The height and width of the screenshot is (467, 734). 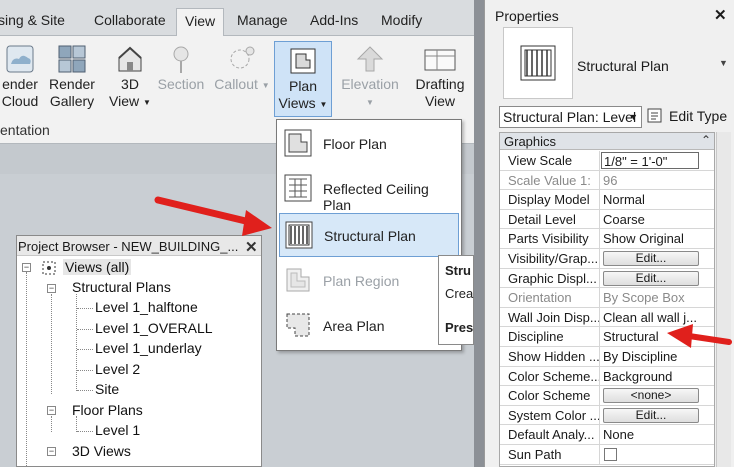 What do you see at coordinates (146, 307) in the screenshot?
I see `tree-item-view: Level 1_halftone` at bounding box center [146, 307].